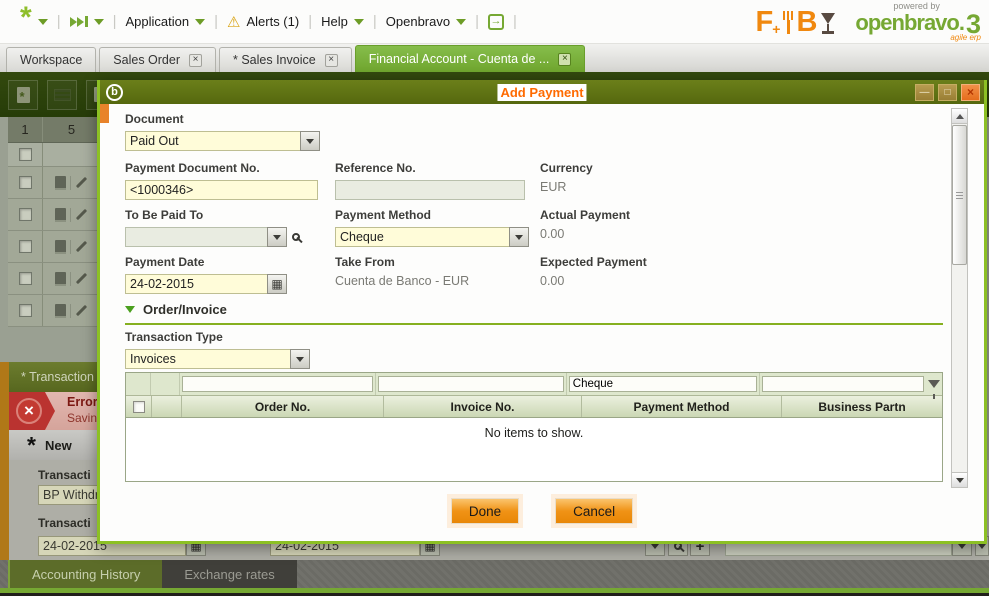  I want to click on tab-accounting-history: Accounting History, so click(85, 574).